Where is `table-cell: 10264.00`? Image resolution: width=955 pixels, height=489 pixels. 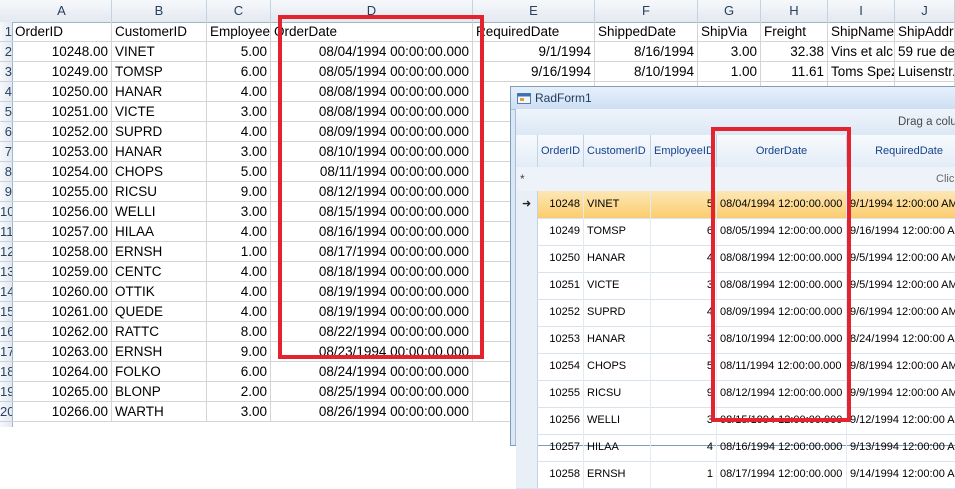 table-cell: 10264.00 is located at coordinates (62, 372).